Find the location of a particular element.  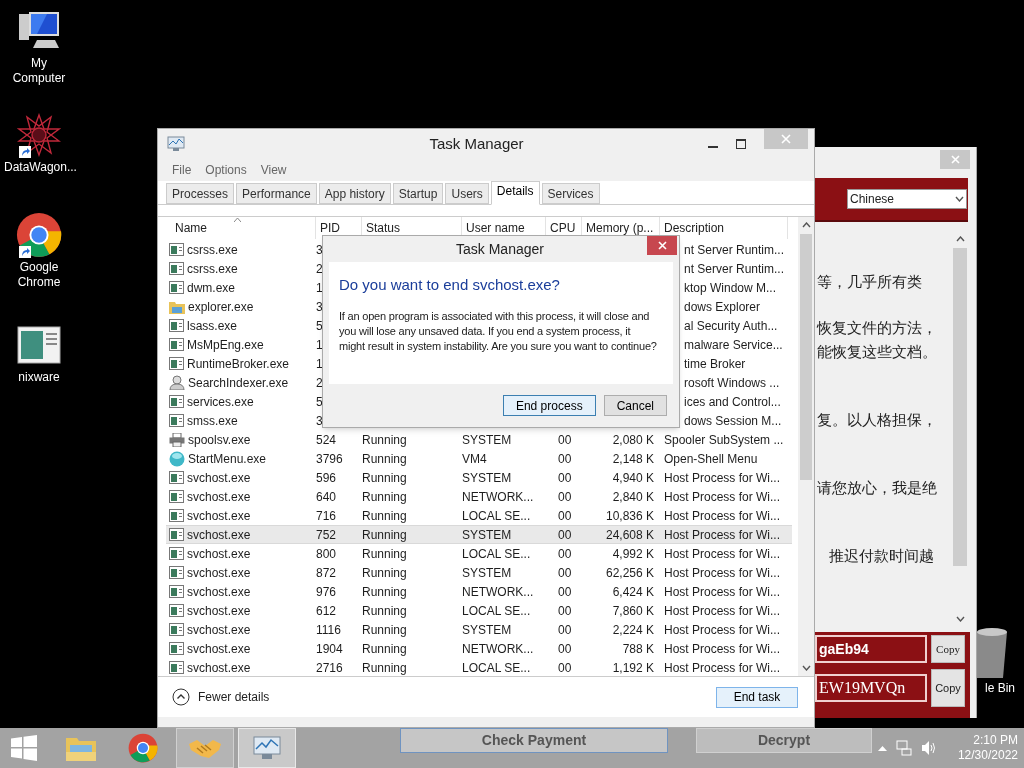

process-name: spoolsv.exe is located at coordinates (219, 440).